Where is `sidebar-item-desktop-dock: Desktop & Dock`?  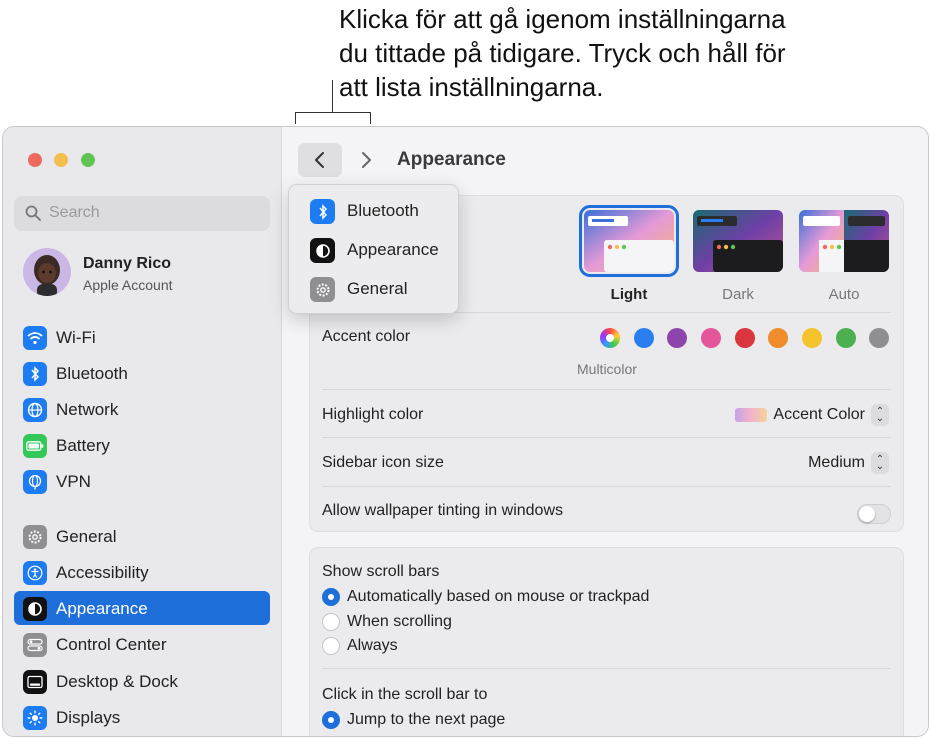 sidebar-item-desktop-dock: Desktop & Dock is located at coordinates (142, 681).